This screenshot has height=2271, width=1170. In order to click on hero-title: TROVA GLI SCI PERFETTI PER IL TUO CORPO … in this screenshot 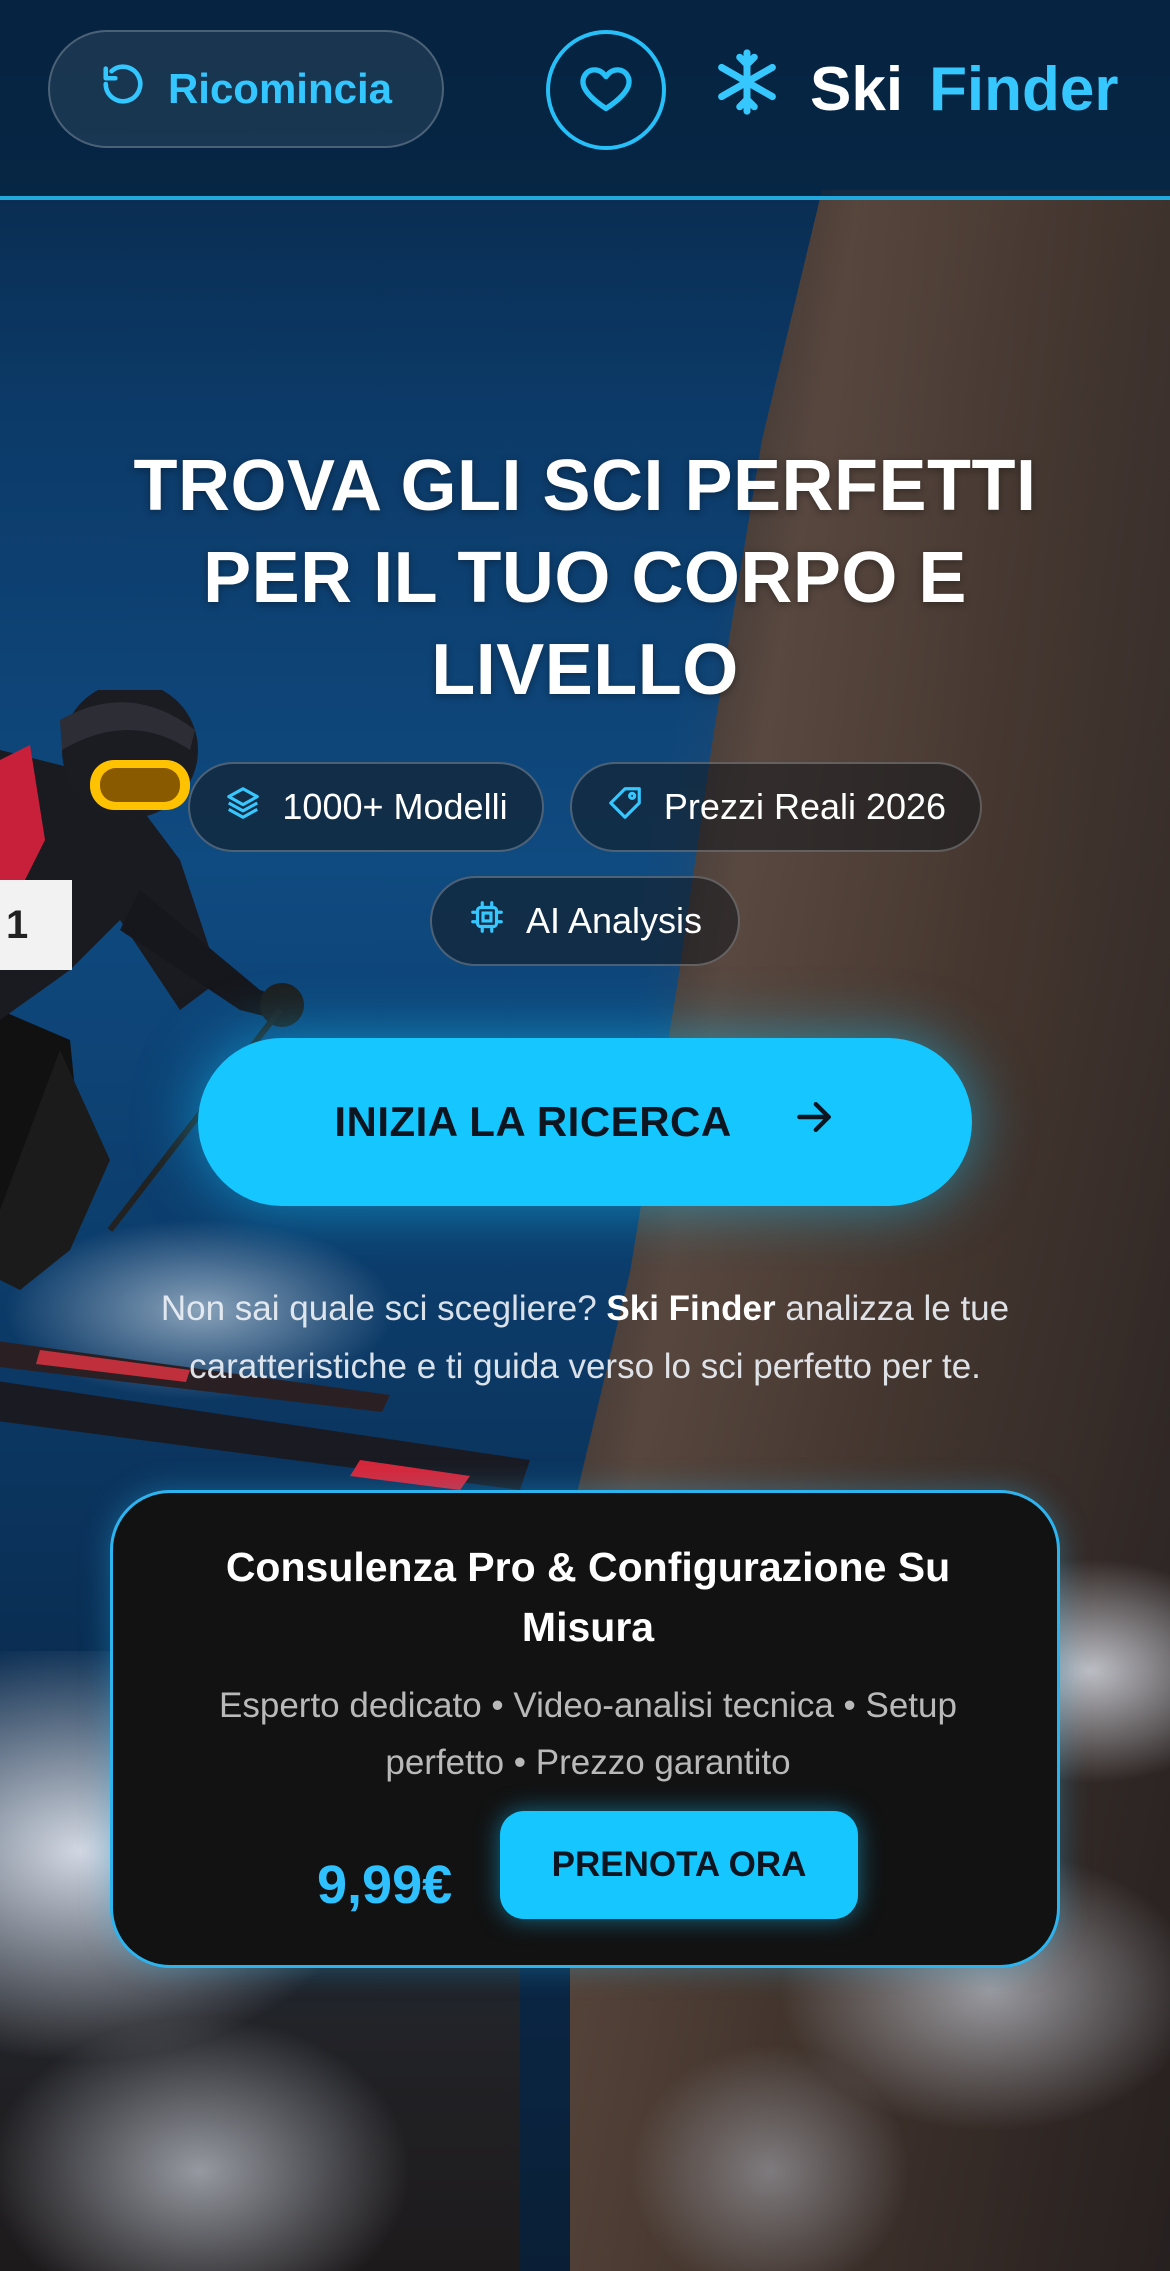, I will do `click(585, 578)`.